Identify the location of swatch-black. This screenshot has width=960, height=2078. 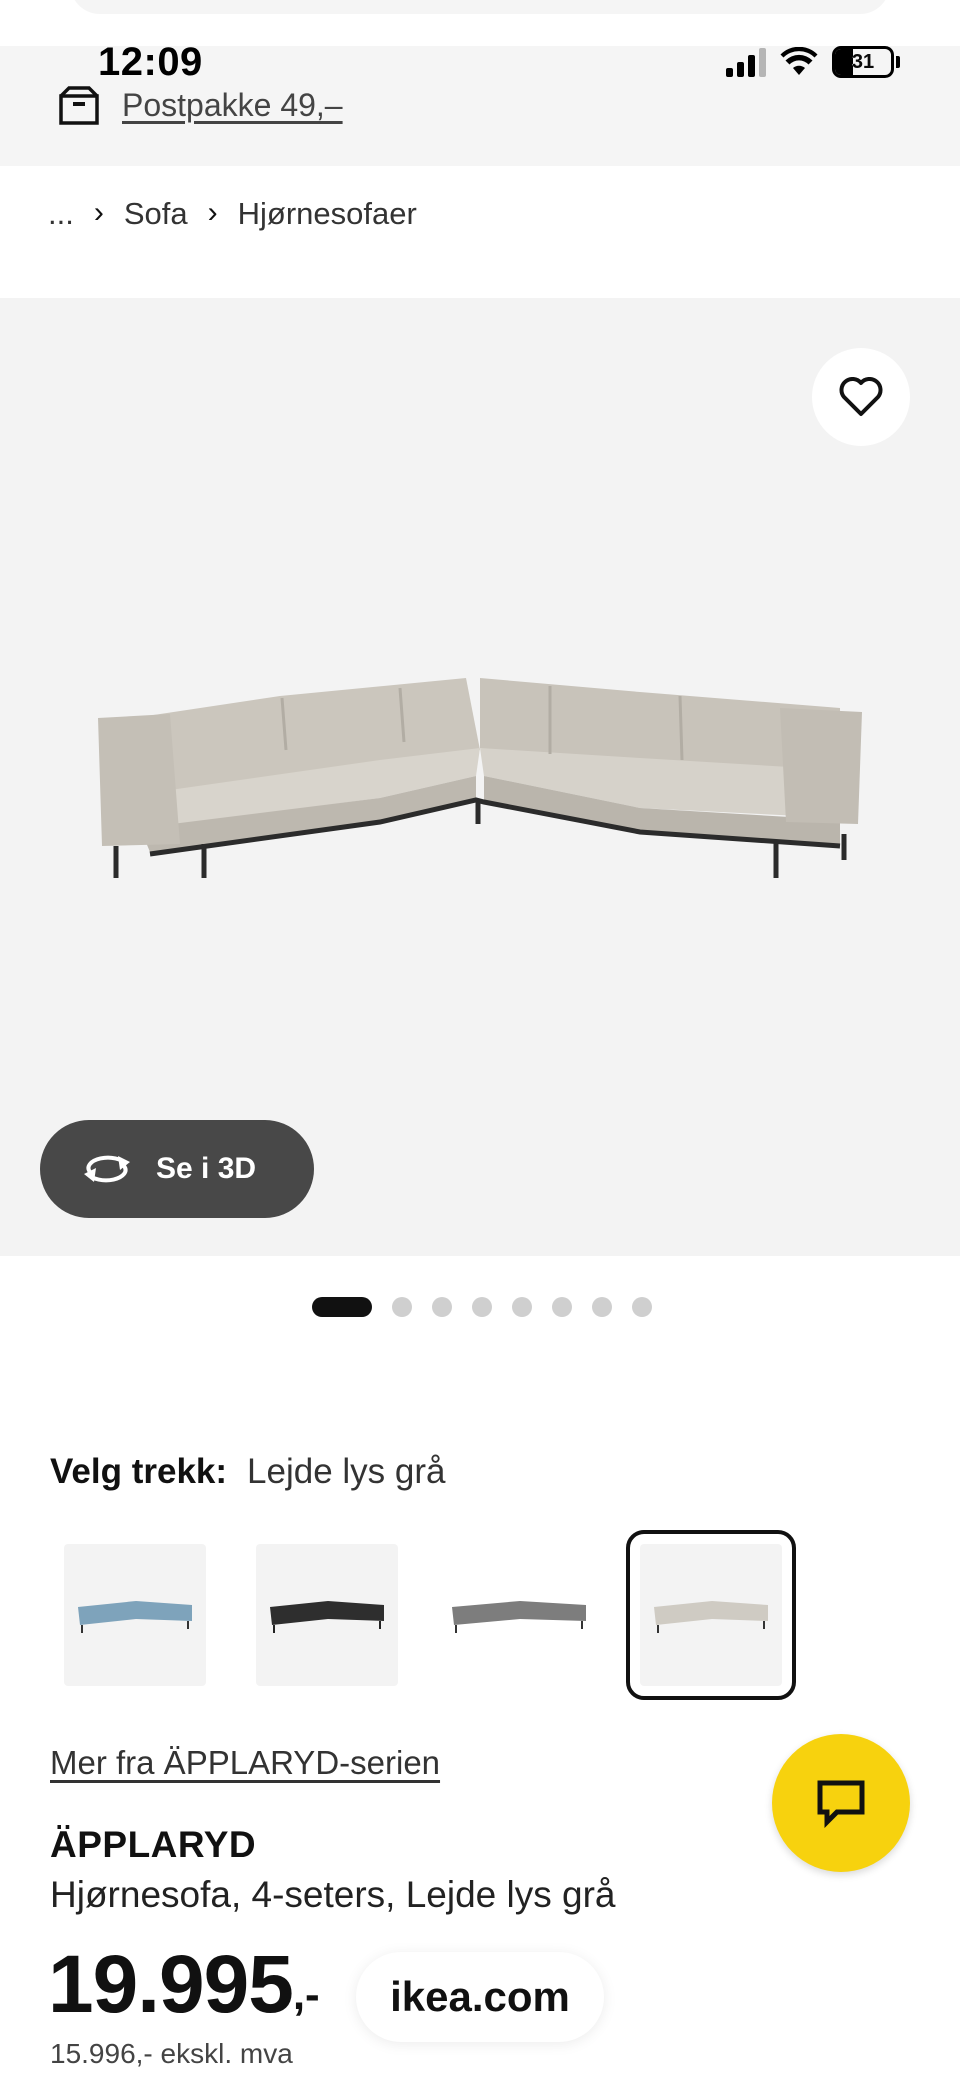
(327, 1615).